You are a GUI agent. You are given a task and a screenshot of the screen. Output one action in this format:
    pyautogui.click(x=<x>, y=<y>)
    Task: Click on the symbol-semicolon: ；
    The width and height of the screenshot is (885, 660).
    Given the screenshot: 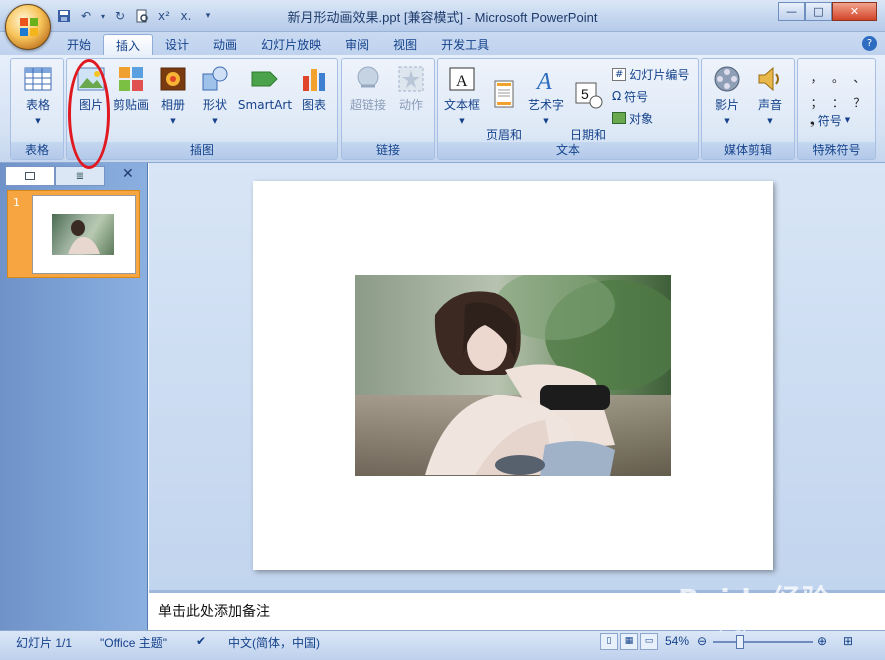 What is the action you would take?
    pyautogui.click(x=816, y=102)
    